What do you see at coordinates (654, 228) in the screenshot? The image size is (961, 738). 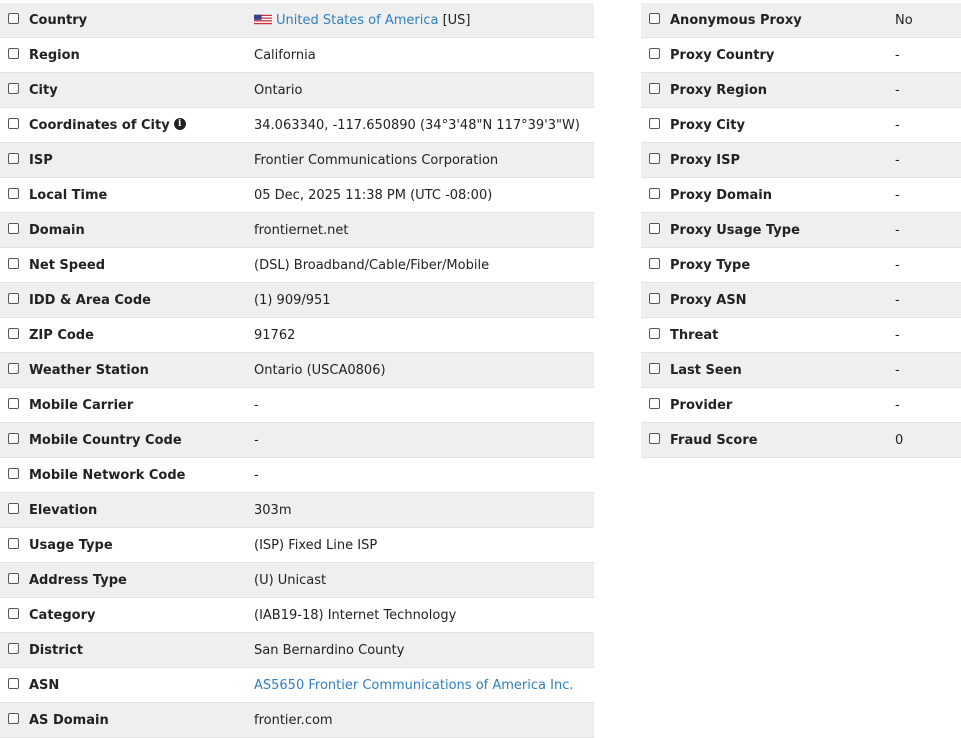 I see `proxy-usage-type-checkbox` at bounding box center [654, 228].